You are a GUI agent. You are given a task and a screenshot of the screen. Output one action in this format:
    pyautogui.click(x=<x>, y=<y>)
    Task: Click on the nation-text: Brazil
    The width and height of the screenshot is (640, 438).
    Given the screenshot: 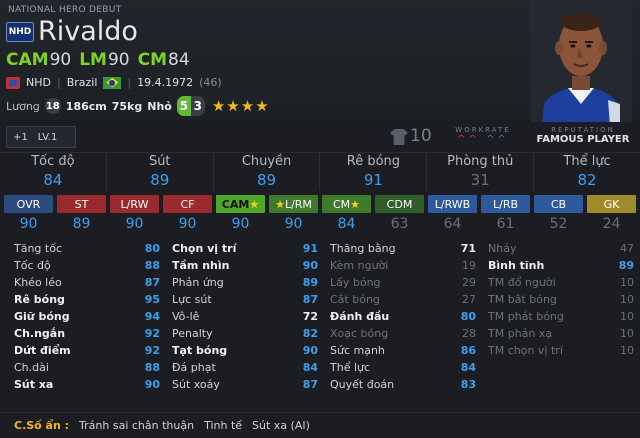 What is the action you would take?
    pyautogui.click(x=82, y=82)
    